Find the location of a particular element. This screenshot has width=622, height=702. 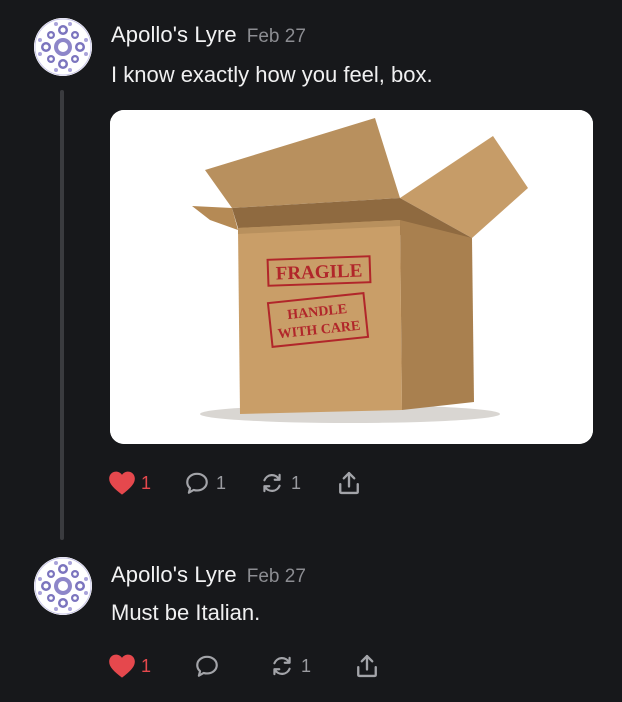

post-text: I know exactly how you feel, box. is located at coordinates (272, 74).